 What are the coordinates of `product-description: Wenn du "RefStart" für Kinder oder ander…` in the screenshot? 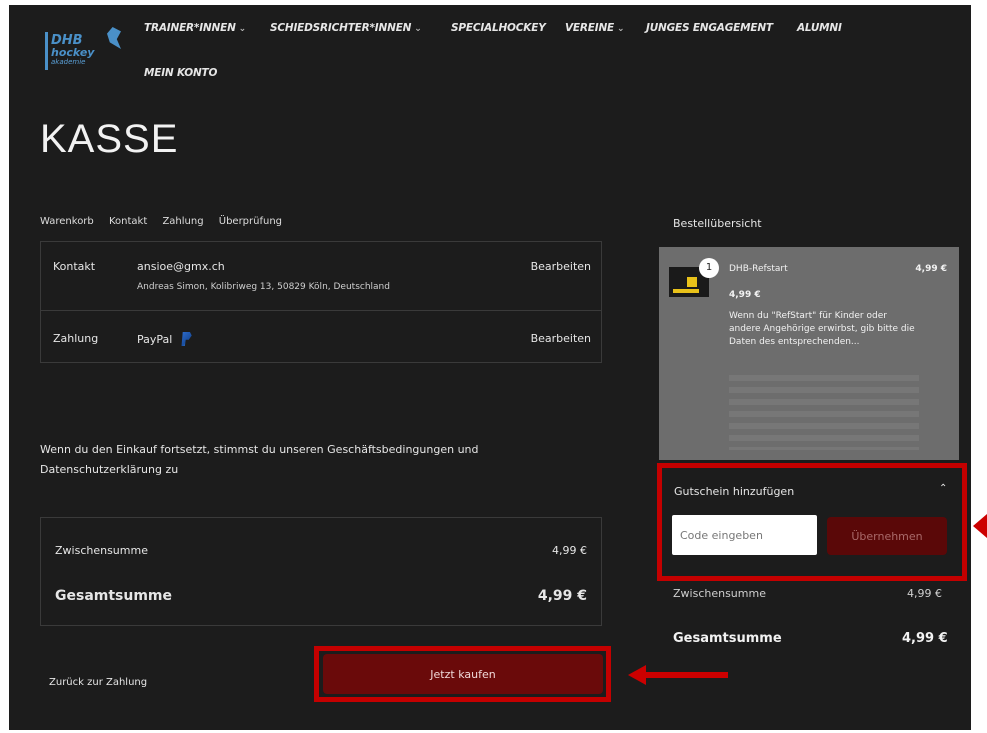 It's located at (822, 329).